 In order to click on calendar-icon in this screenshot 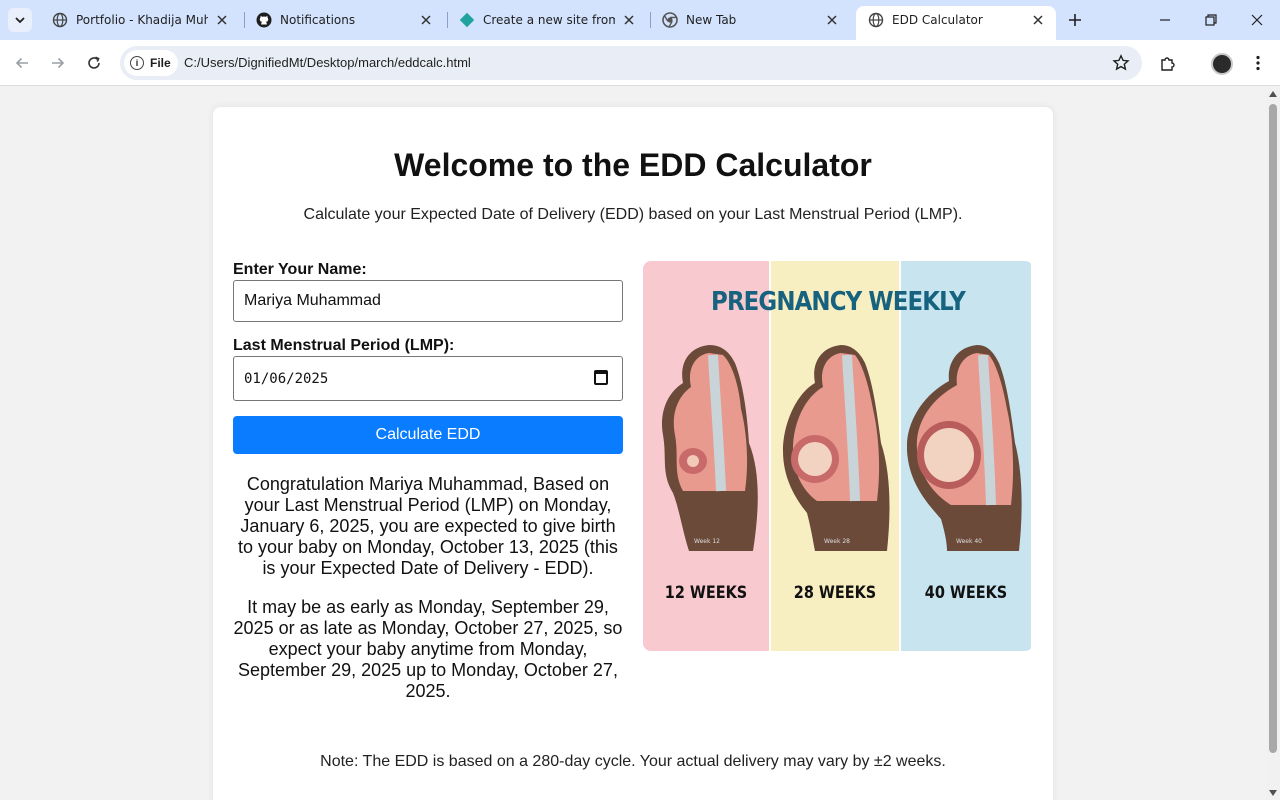, I will do `click(601, 377)`.